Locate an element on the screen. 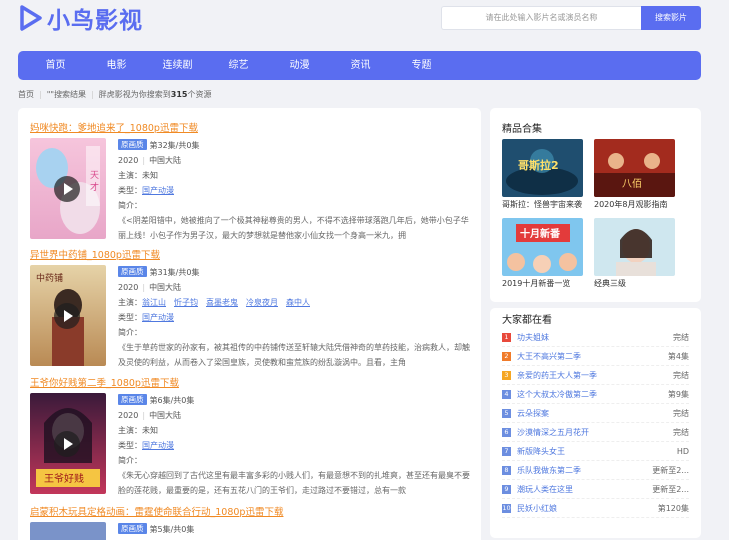  logo: 小鸟影视 is located at coordinates (80, 18).